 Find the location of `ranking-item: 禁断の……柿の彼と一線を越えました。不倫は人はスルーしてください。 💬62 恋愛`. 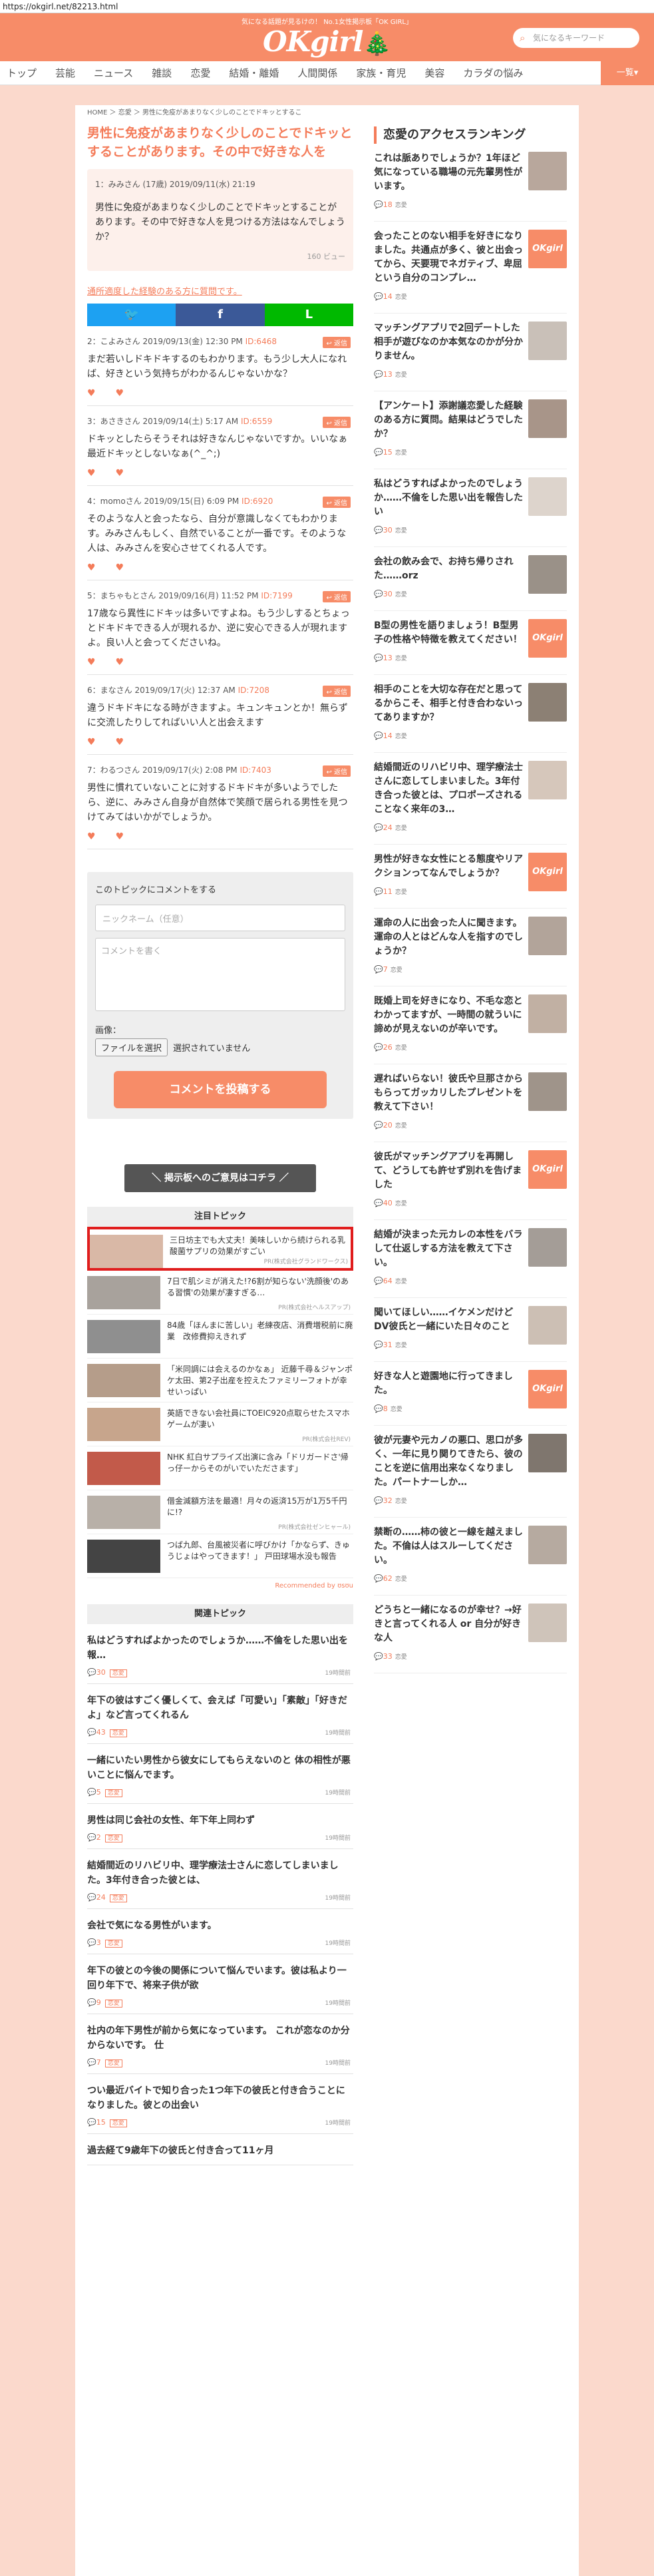

ranking-item: 禁断の……柿の彼と一線を越えました。不倫は人はスルーしてください。 💬62 恋愛 is located at coordinates (470, 1557).